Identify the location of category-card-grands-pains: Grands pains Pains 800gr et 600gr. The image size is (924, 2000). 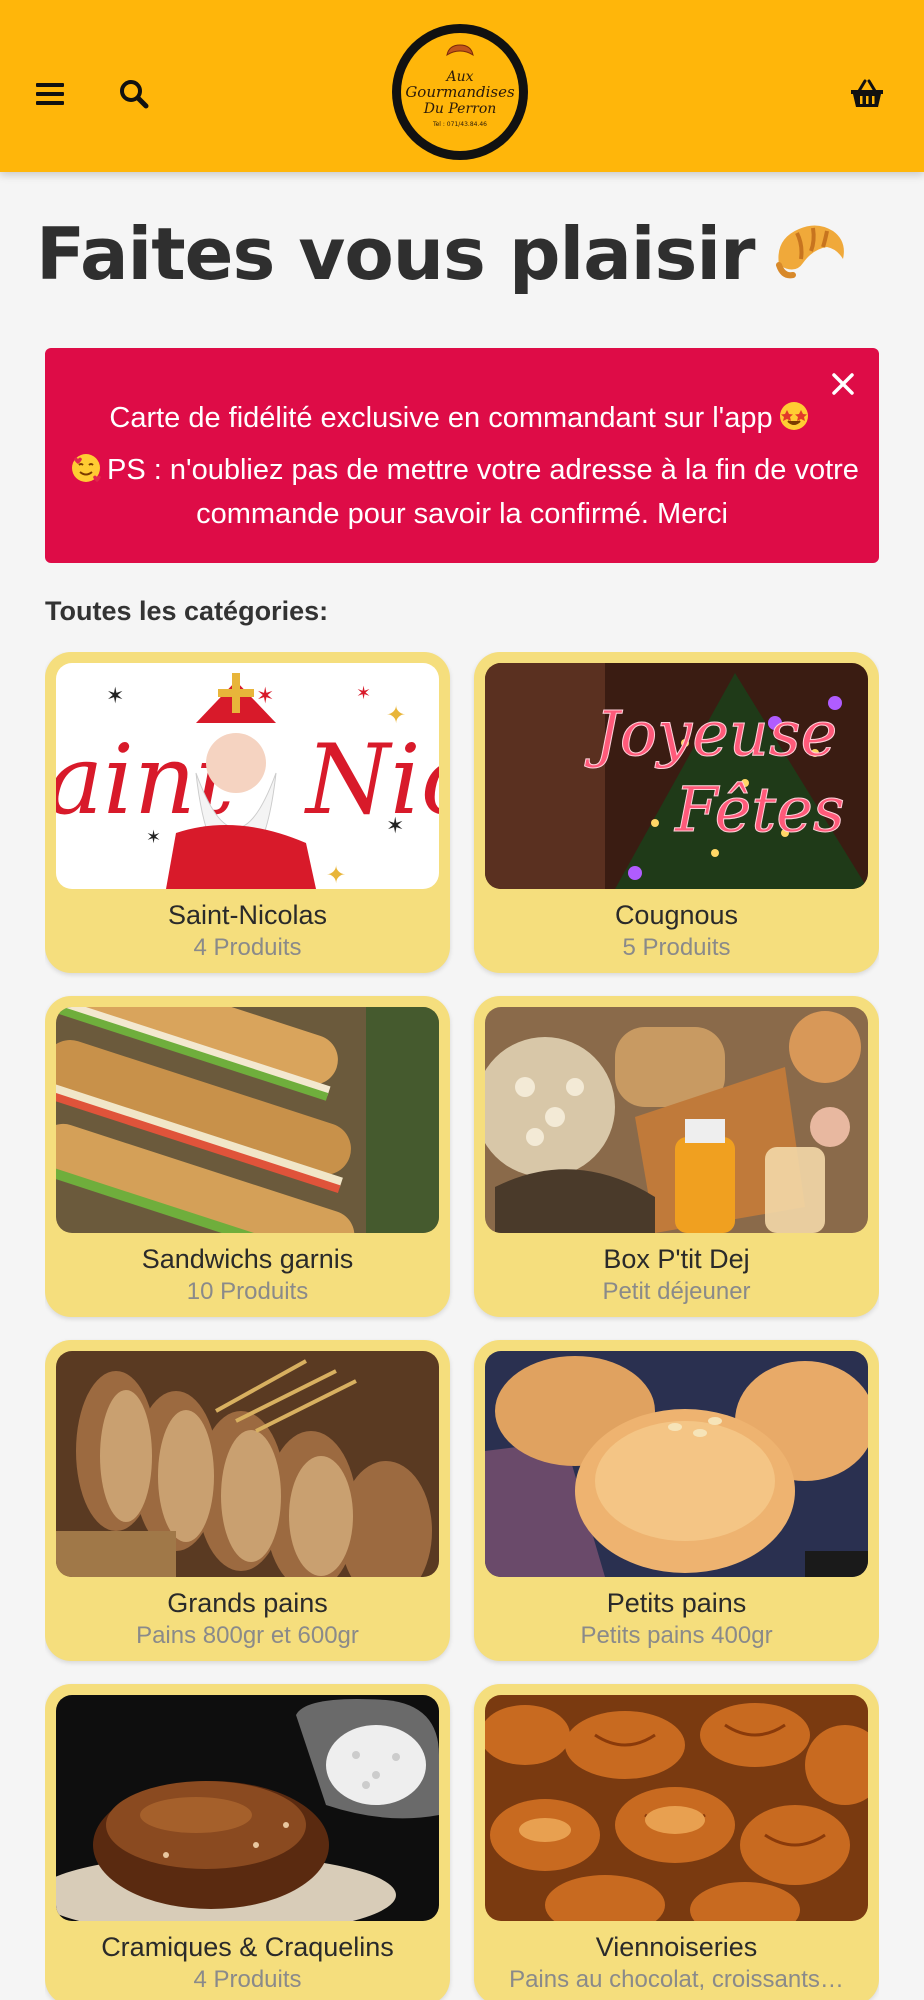
(247, 1500).